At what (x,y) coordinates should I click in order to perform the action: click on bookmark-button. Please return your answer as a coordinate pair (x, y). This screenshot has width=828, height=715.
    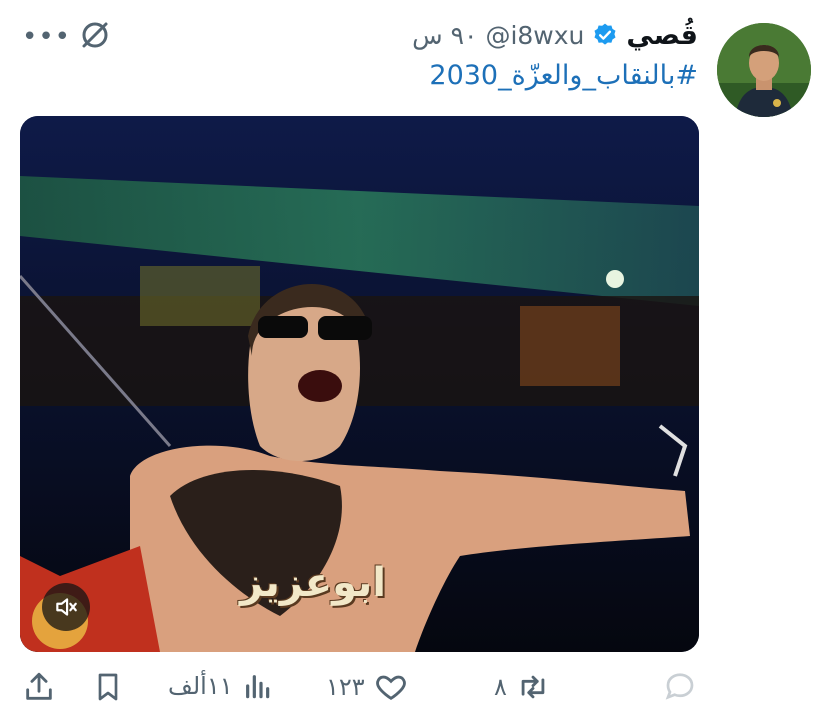
    Looking at the image, I should click on (108, 687).